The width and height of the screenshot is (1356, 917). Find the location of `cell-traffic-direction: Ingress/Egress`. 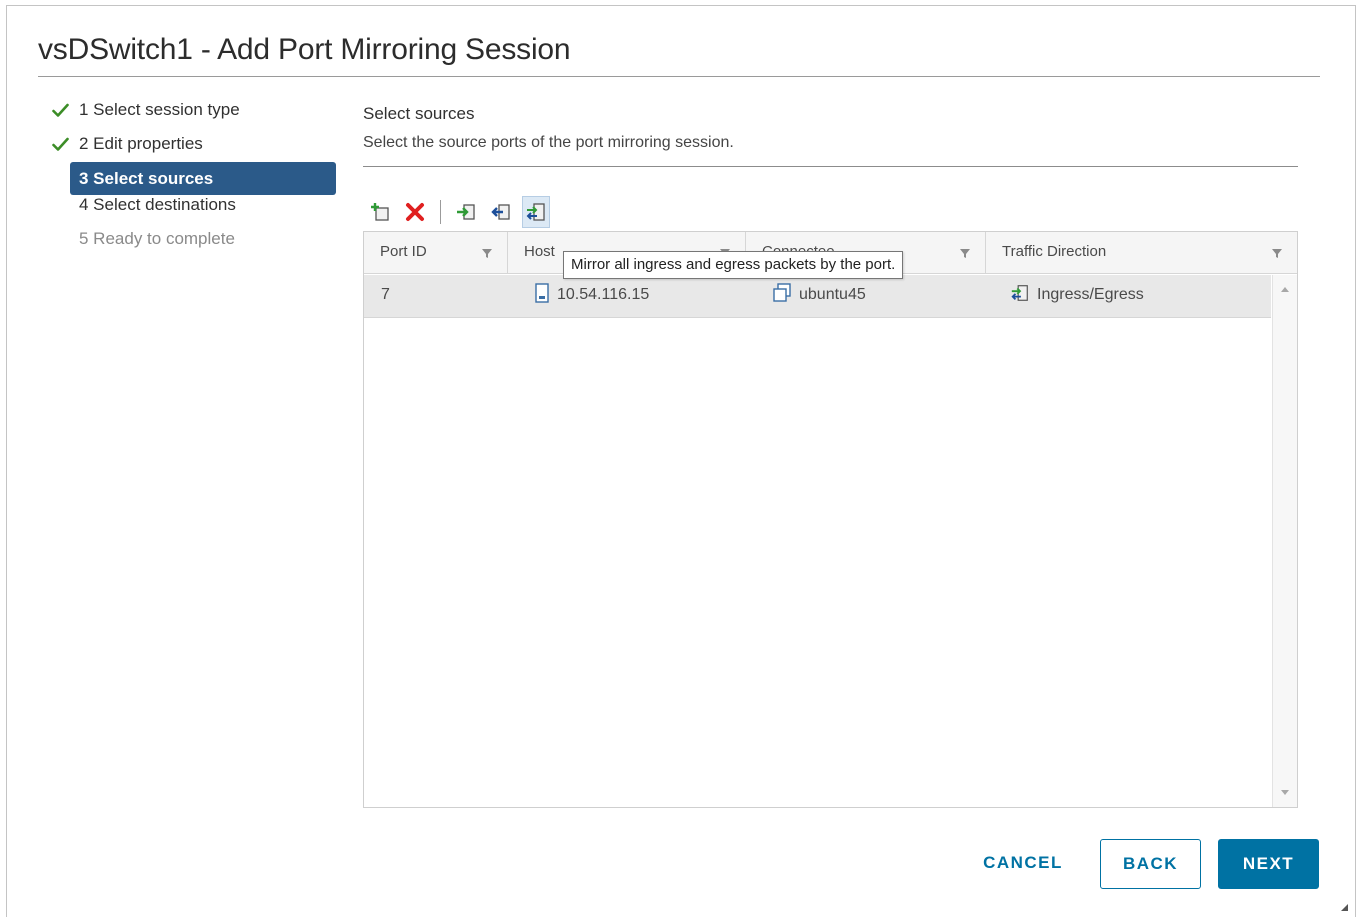

cell-traffic-direction: Ingress/Egress is located at coordinates (1077, 296).